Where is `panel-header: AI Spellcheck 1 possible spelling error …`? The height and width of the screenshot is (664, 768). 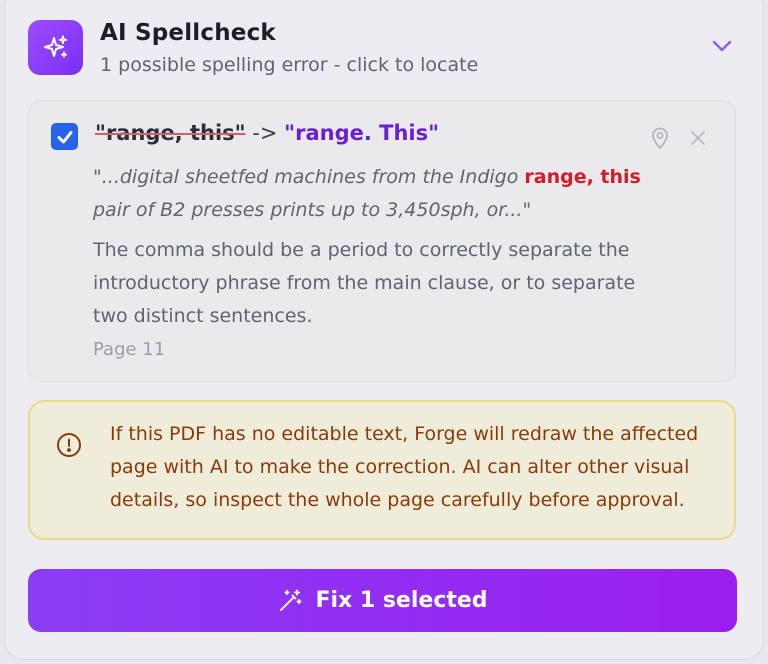 panel-header: AI Spellcheck 1 possible spelling error … is located at coordinates (384, 49).